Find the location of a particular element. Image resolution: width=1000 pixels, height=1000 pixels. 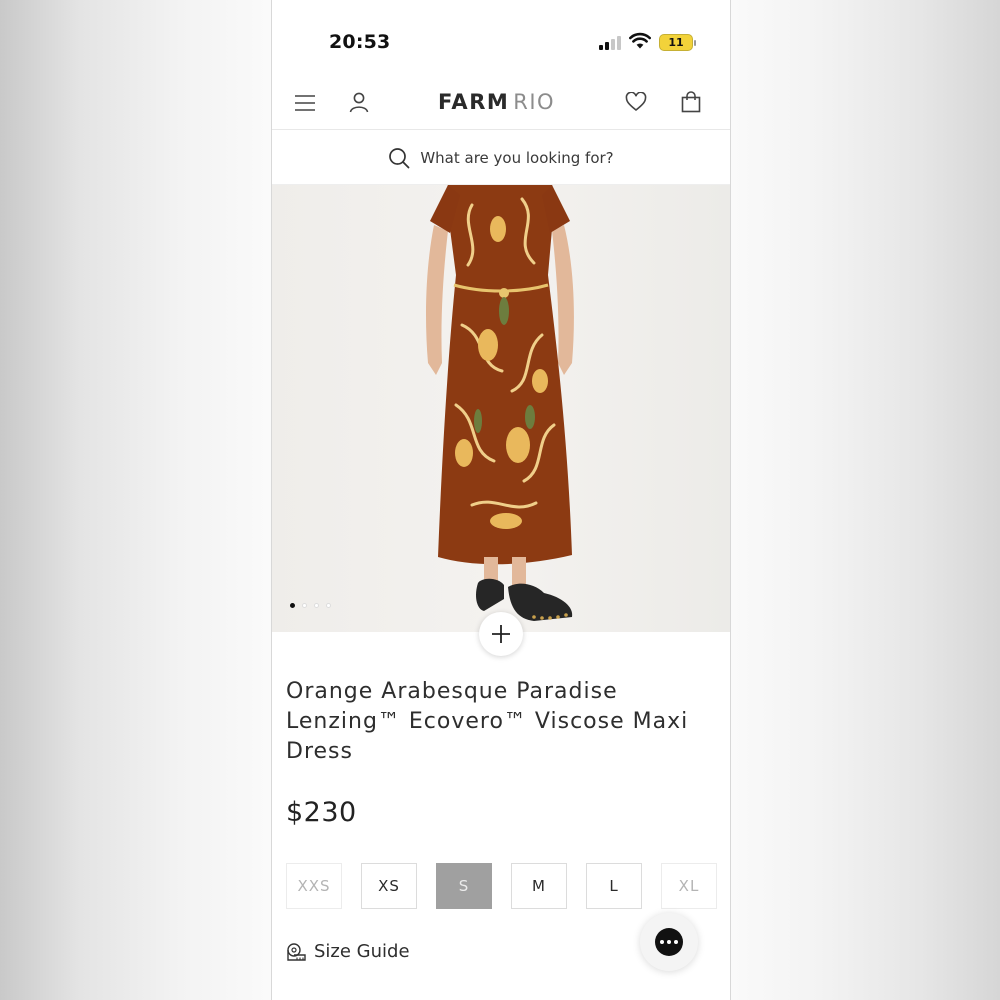

account-button is located at coordinates (359, 102).